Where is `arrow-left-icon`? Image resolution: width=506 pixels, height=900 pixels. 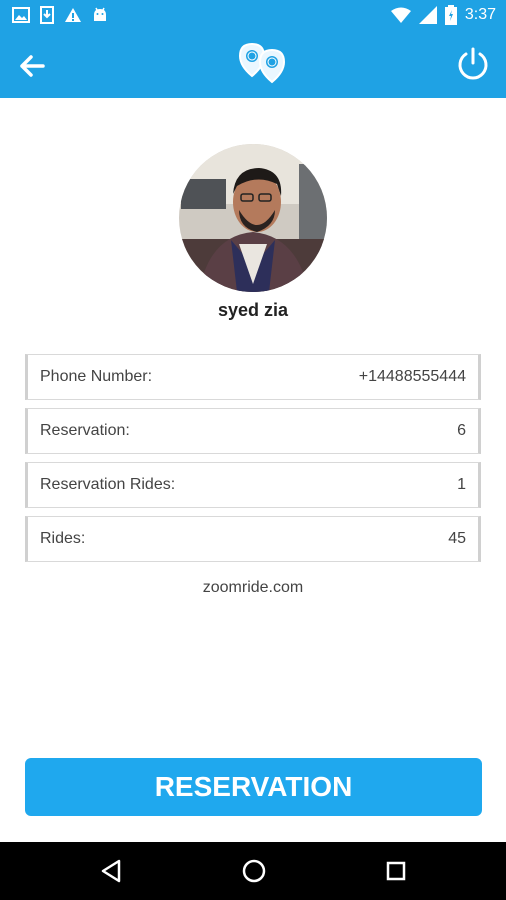
arrow-left-icon is located at coordinates (32, 66).